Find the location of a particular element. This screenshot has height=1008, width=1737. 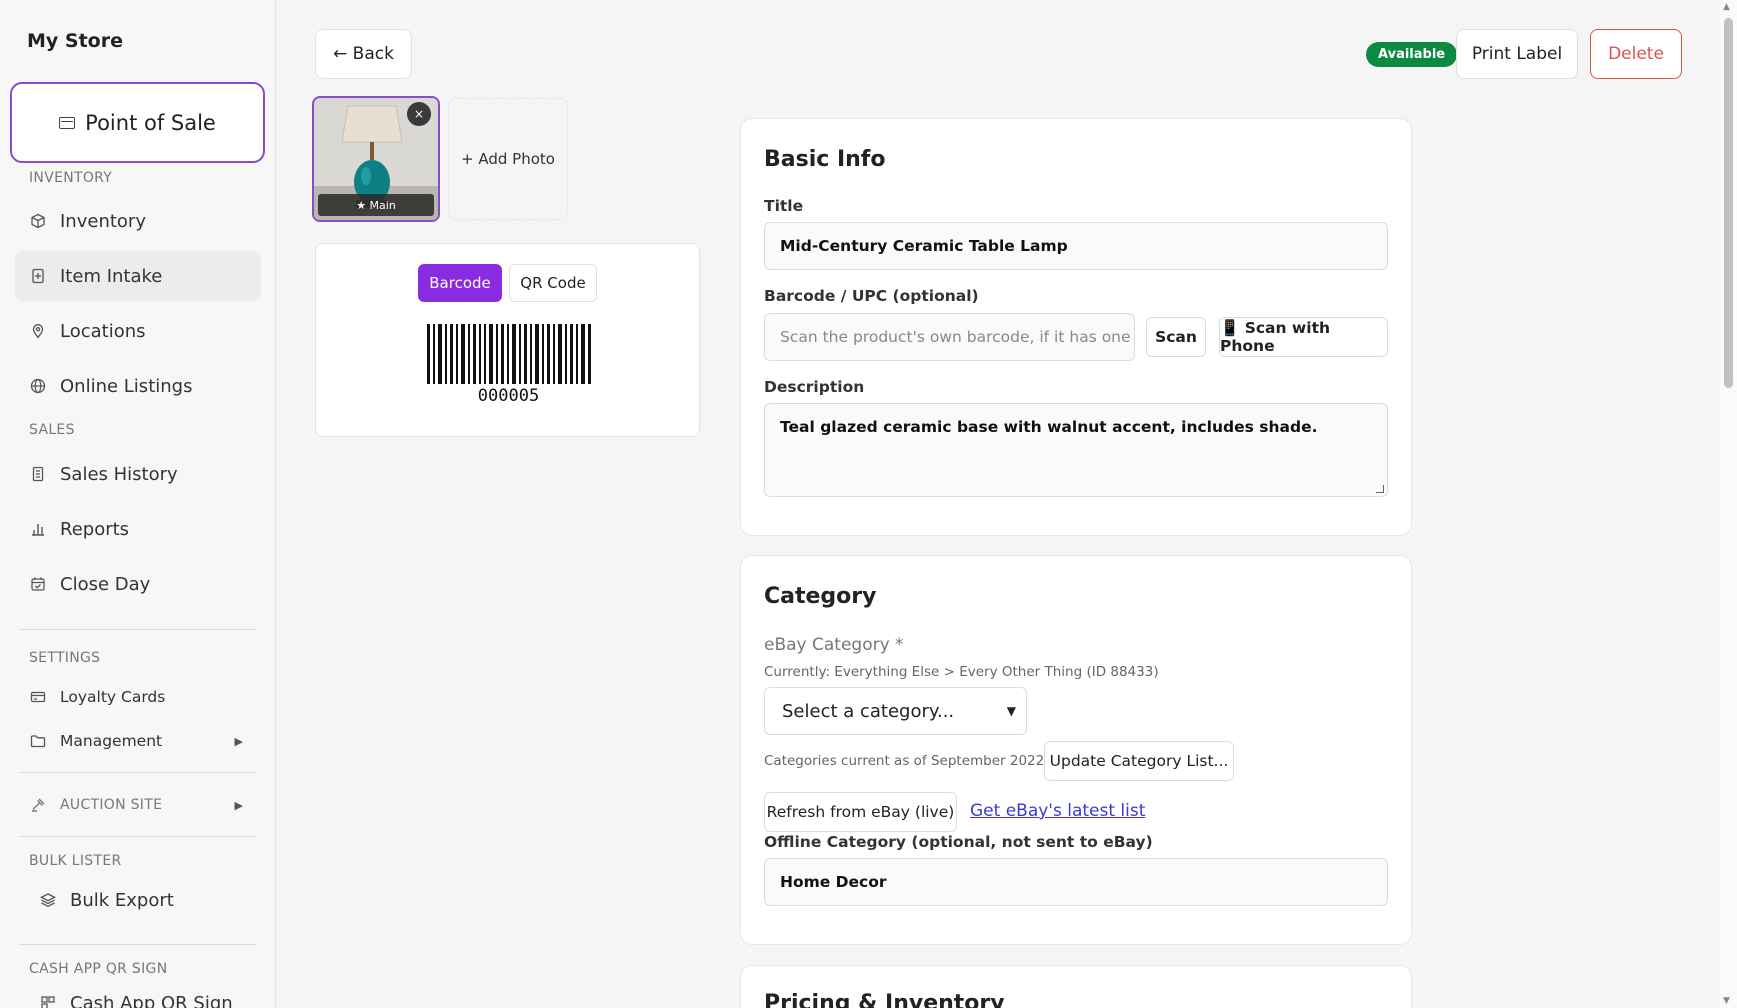

sidebar-item-label: Sales History is located at coordinates (119, 474).